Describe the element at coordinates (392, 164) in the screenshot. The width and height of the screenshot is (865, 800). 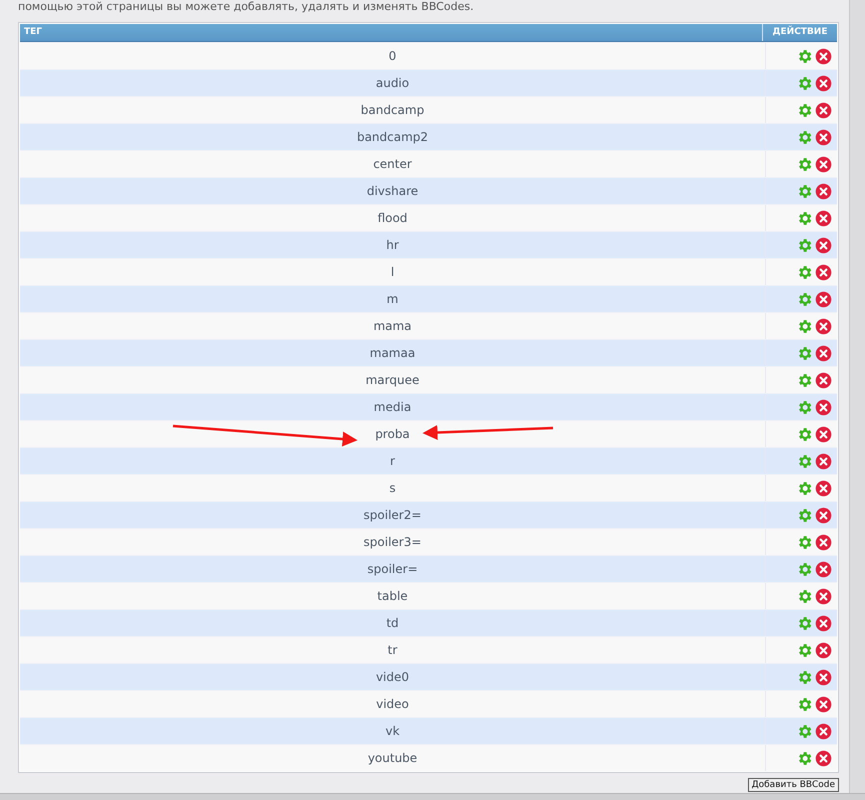
I see `tag-text: center` at that location.